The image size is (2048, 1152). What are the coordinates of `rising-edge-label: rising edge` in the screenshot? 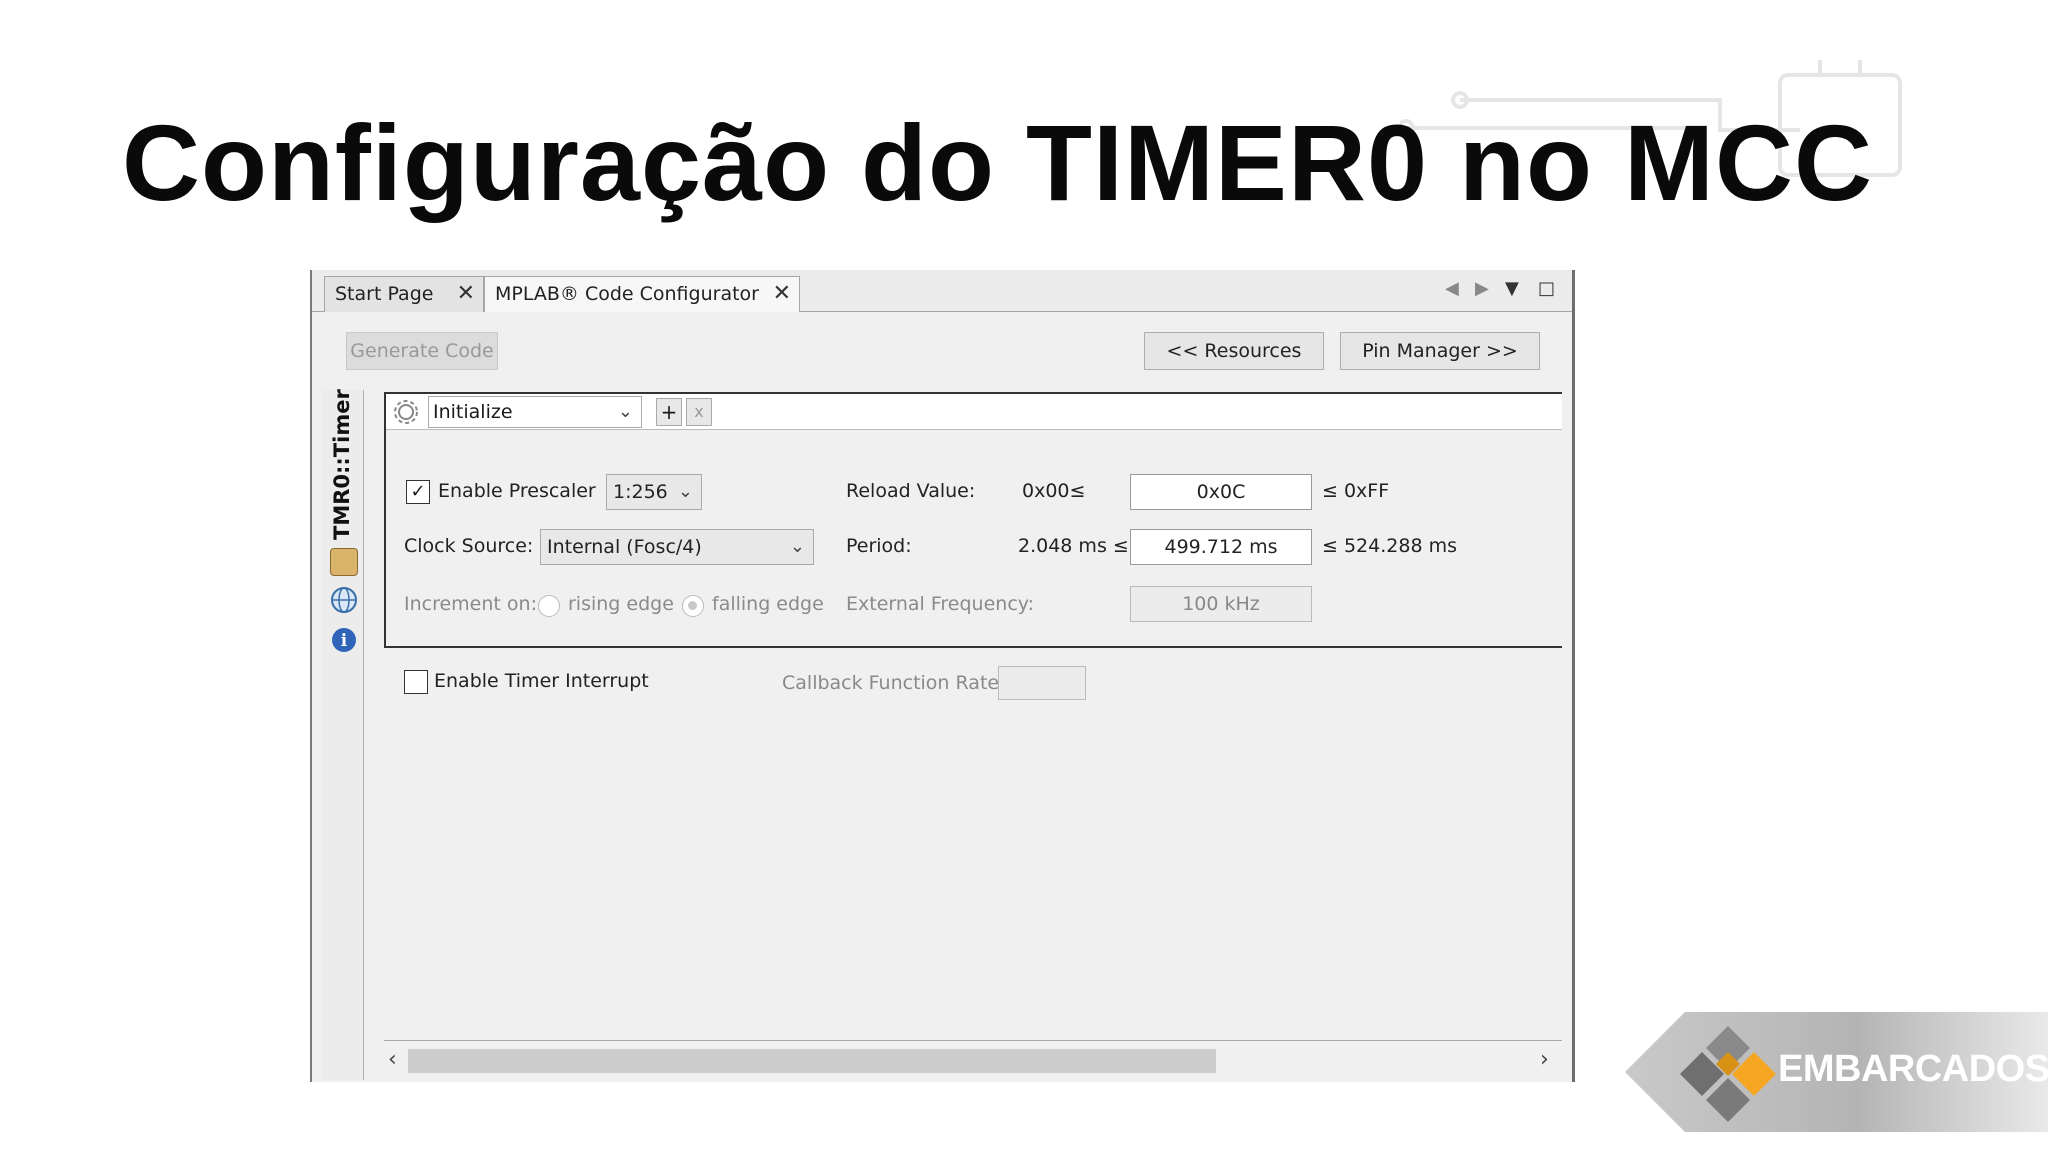 It's located at (621, 604).